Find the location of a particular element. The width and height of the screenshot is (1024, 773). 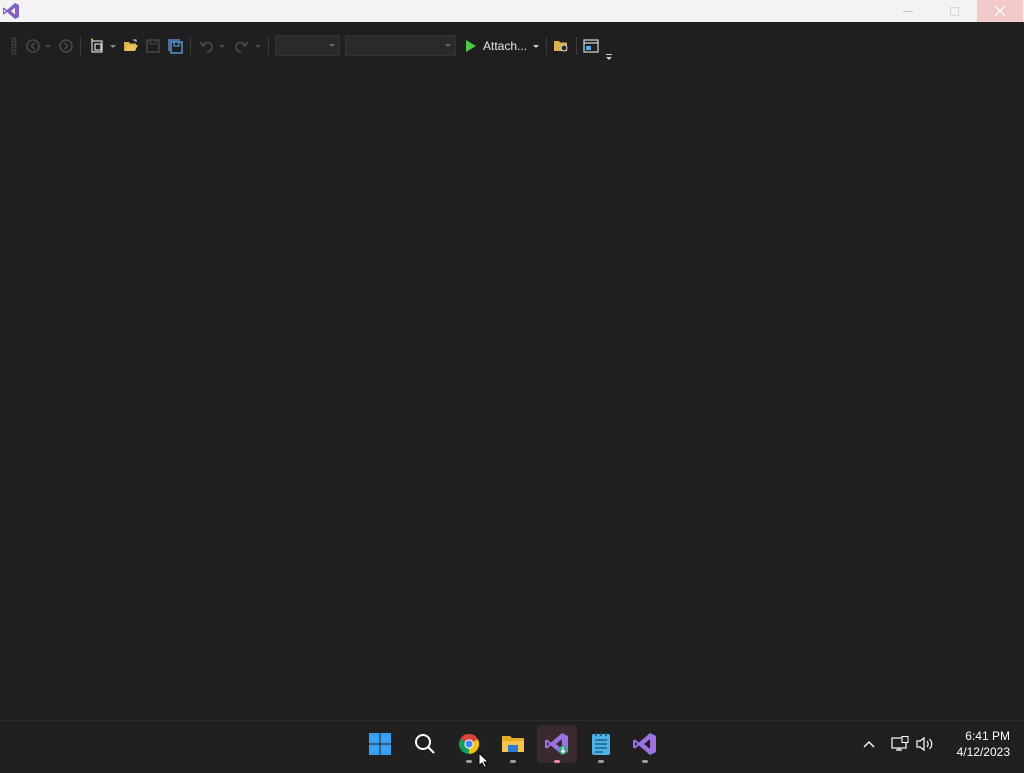

close-button is located at coordinates (1000, 11).